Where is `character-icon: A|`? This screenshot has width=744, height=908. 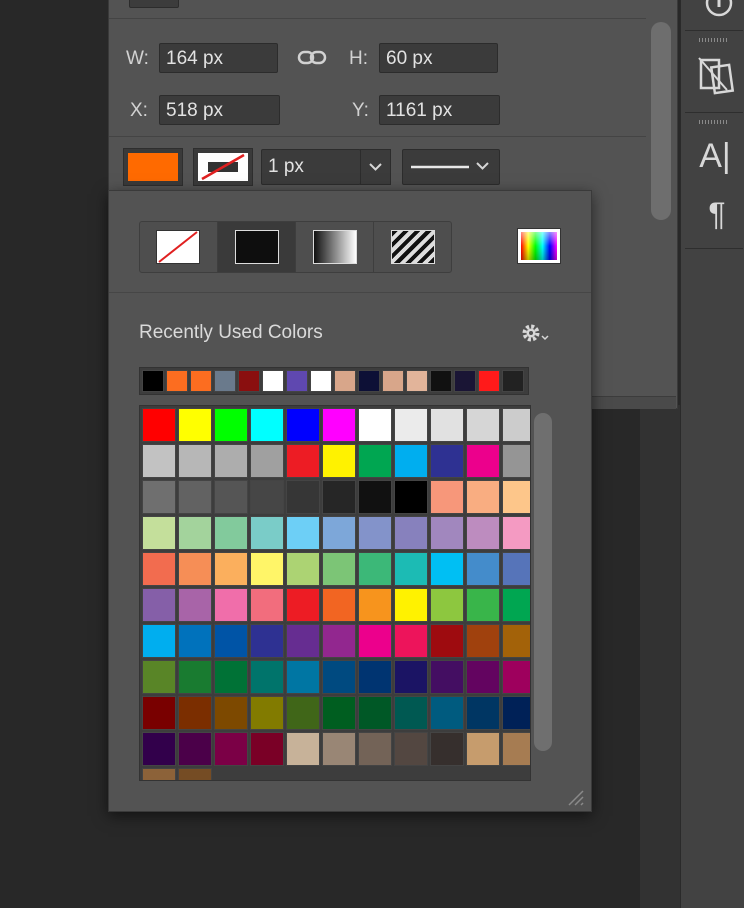 character-icon: A| is located at coordinates (715, 156).